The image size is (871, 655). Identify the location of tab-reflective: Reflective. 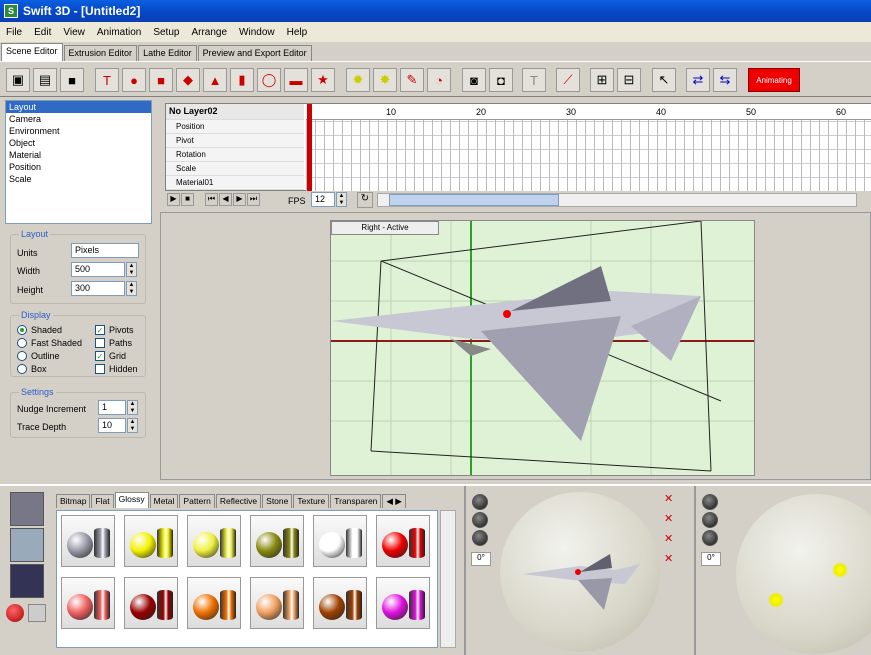
(238, 501).